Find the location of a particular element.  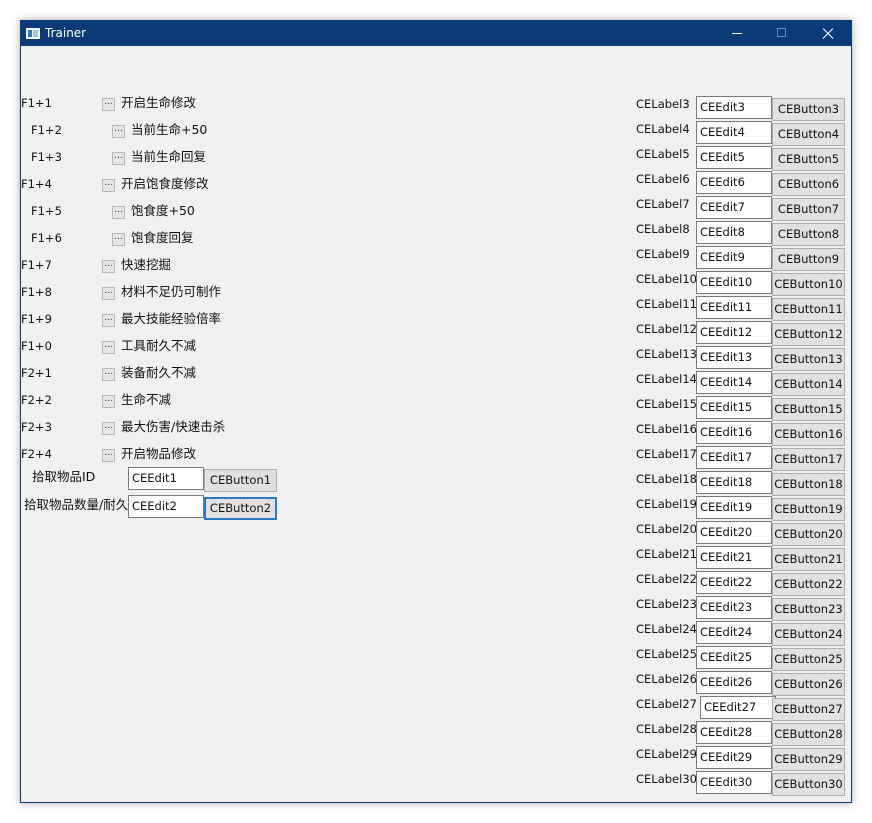

row-edit: CEEdit25 is located at coordinates (734, 657).